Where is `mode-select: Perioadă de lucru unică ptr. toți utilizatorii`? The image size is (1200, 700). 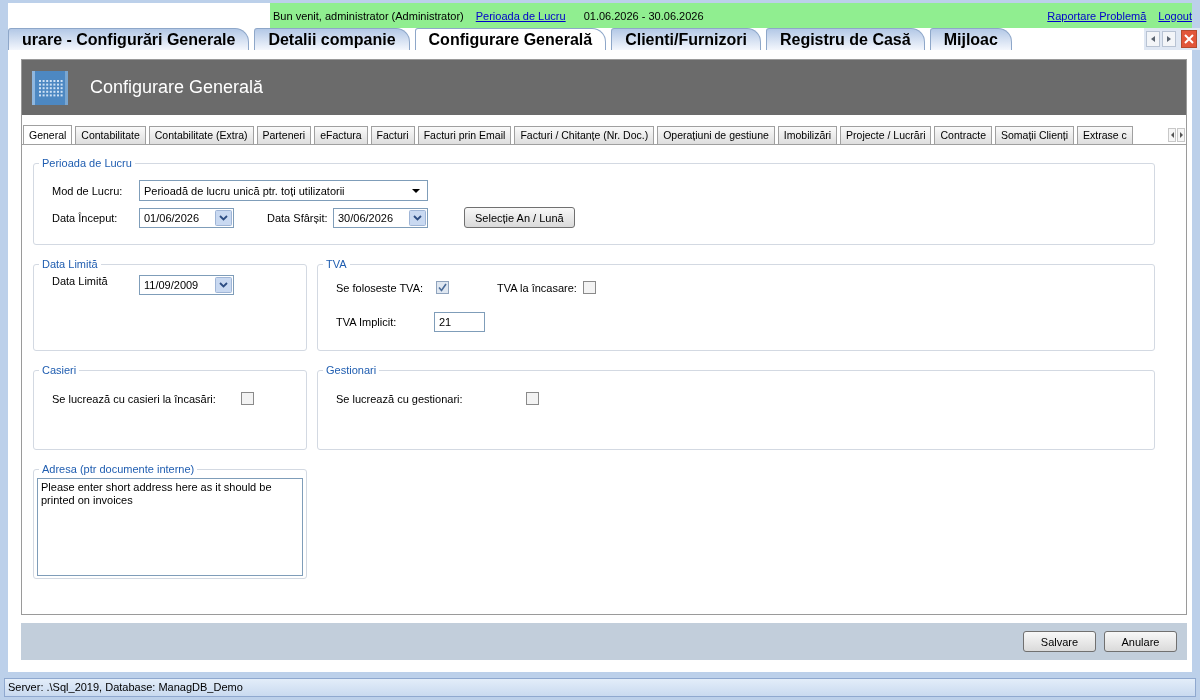 mode-select: Perioadă de lucru unică ptr. toți utilizatorii is located at coordinates (283, 190).